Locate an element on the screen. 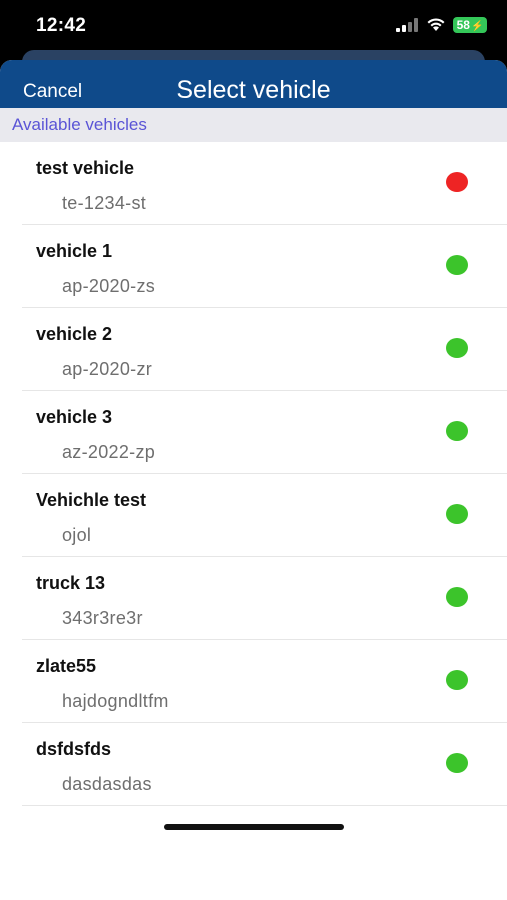 Image resolution: width=507 pixels, height=900 pixels. vehicle-list-item: Vehichle test ojol is located at coordinates (264, 515).